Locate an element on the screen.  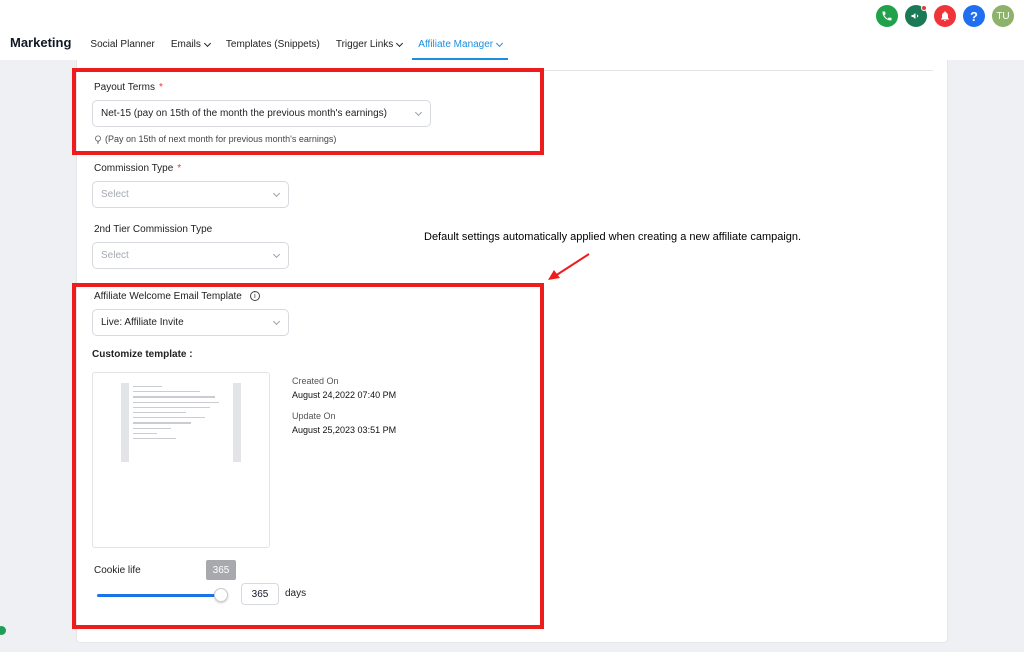
tab-trigger-links: Trigger Links is located at coordinates (369, 44).